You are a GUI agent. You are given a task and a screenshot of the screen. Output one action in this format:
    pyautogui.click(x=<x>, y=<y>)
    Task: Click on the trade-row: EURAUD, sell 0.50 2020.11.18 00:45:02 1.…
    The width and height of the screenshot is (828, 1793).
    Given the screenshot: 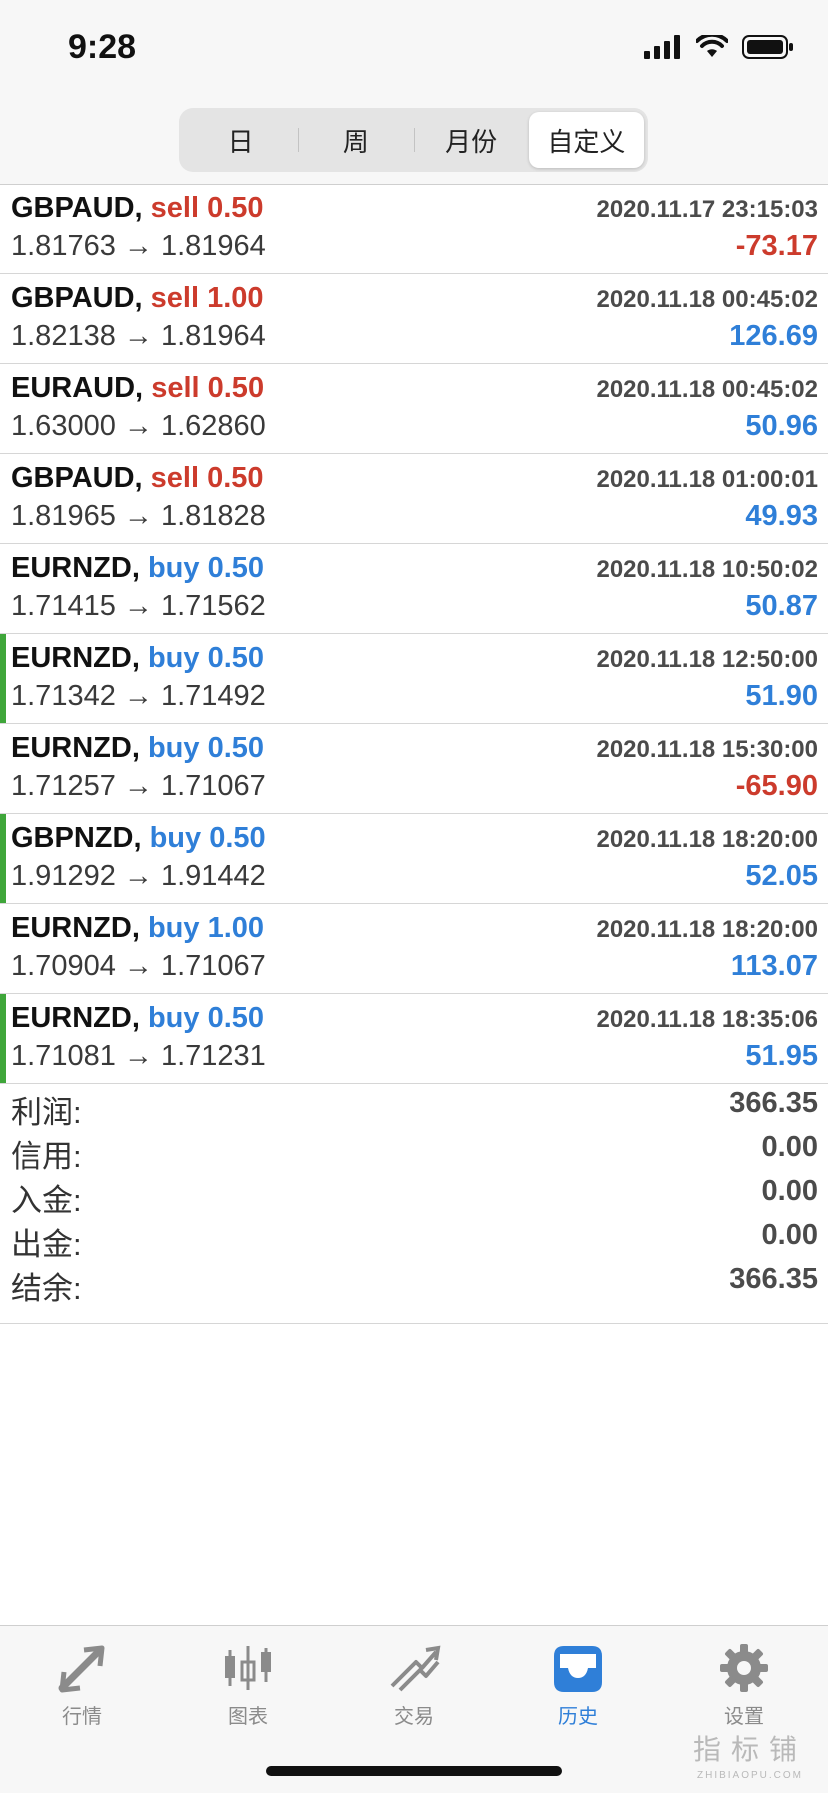 What is the action you would take?
    pyautogui.click(x=414, y=409)
    